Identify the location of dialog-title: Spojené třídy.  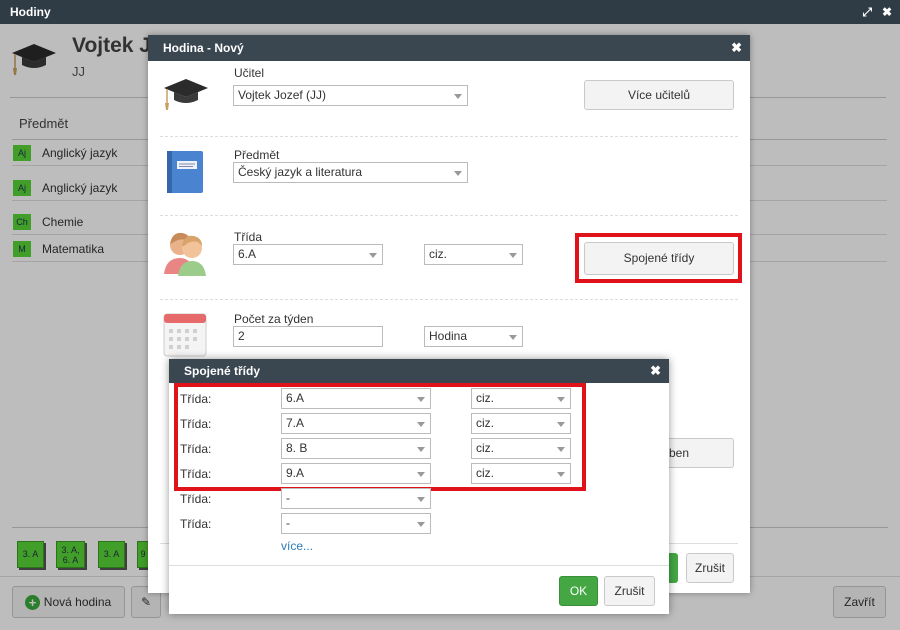
(222, 371).